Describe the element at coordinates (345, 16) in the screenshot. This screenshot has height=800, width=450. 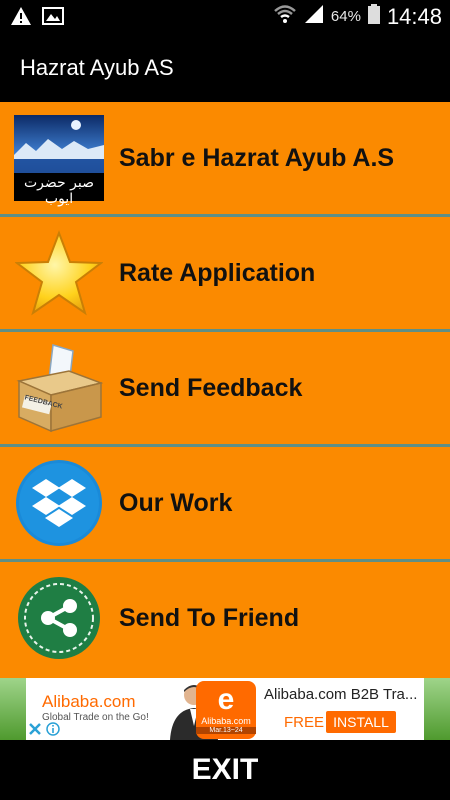
I see `battery-percent: 64%` at that location.